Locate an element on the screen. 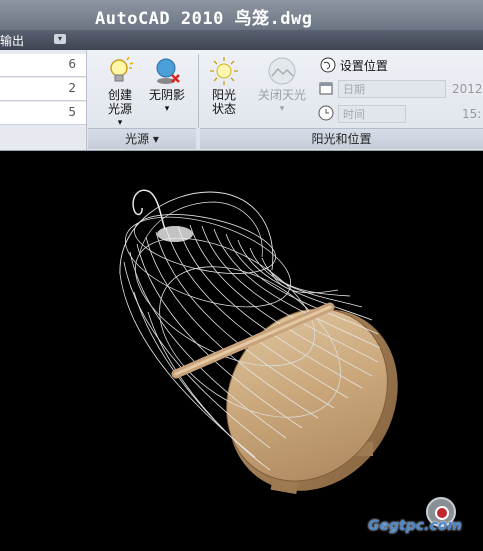  left-row: 5 is located at coordinates (43, 113).